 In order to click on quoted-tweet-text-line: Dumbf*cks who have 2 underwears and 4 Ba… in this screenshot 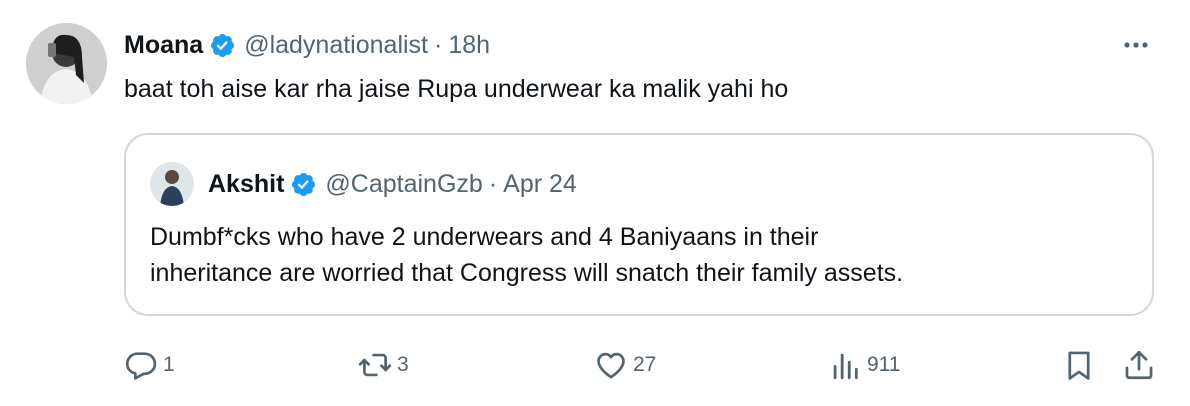, I will do `click(484, 237)`.